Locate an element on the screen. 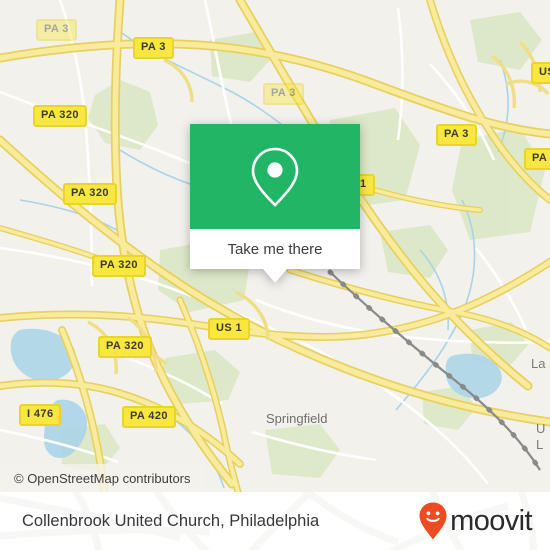  popup-cta-row: Take me there is located at coordinates (275, 249).